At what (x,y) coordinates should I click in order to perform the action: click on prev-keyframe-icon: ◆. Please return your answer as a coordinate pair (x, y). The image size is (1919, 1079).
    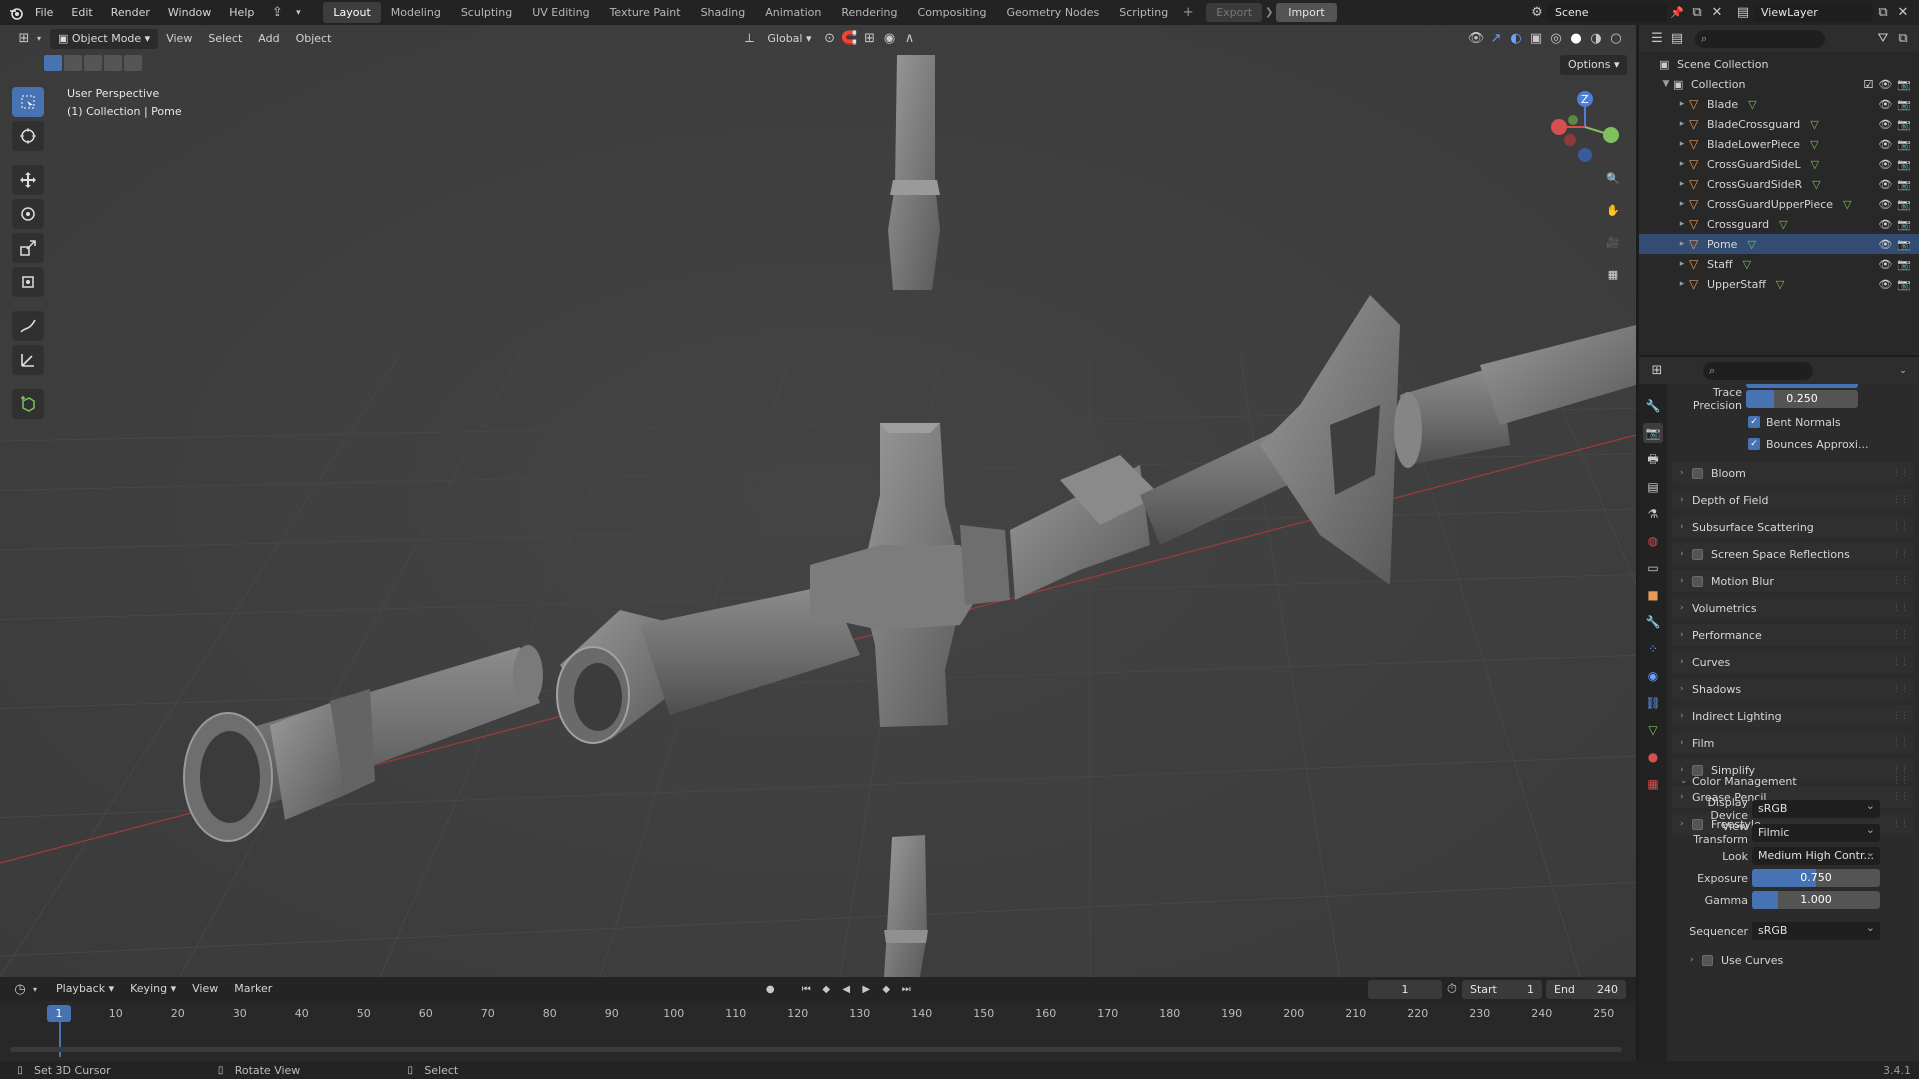
    Looking at the image, I should click on (826, 989).